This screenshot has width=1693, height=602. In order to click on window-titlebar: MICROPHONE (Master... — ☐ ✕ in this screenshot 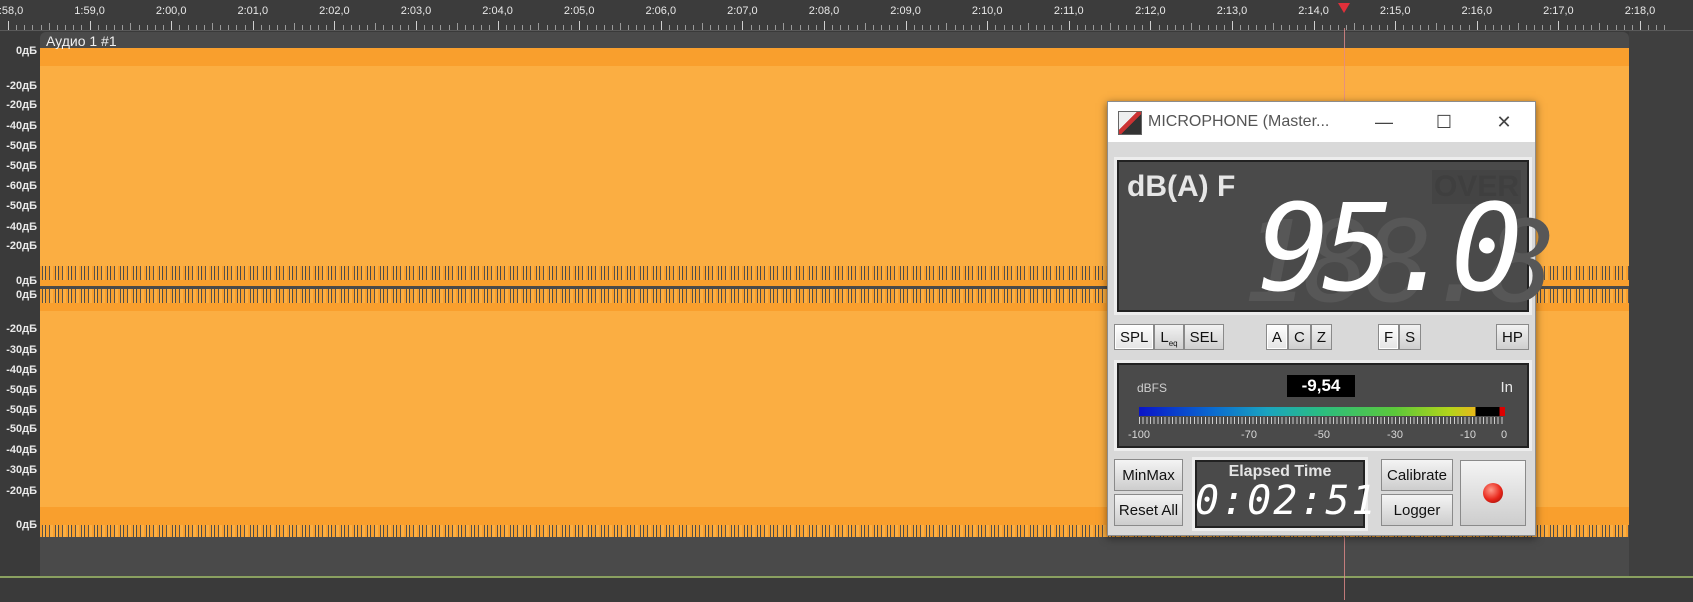, I will do `click(1321, 122)`.